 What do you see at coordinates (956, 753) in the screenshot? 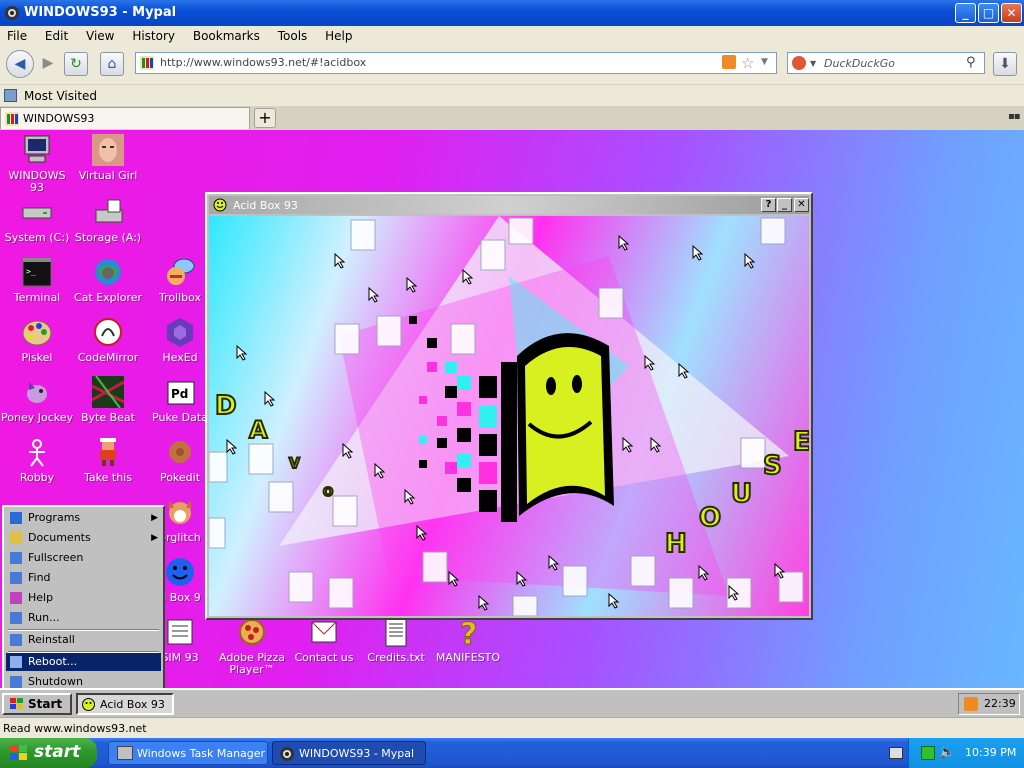
I see `xp-system-tray: 🔈 10:39 PM` at bounding box center [956, 753].